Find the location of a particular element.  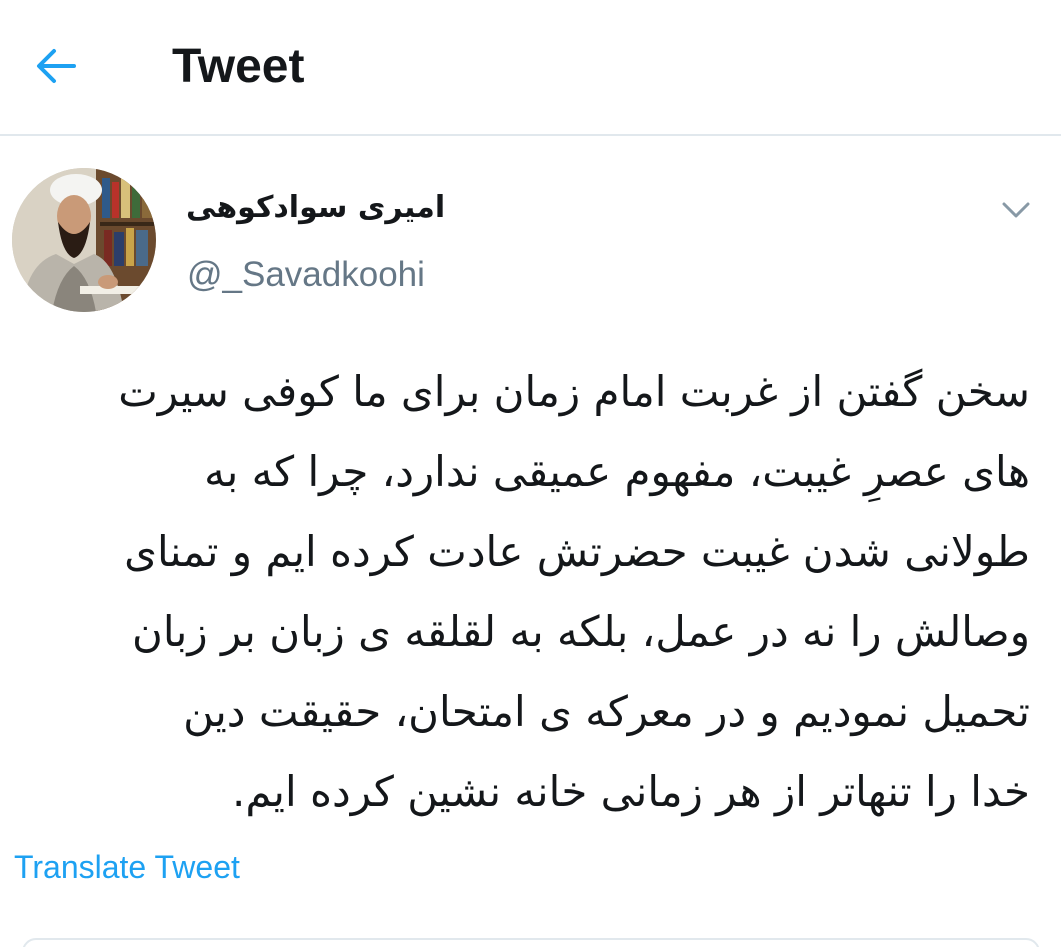

back-button is located at coordinates (56, 66).